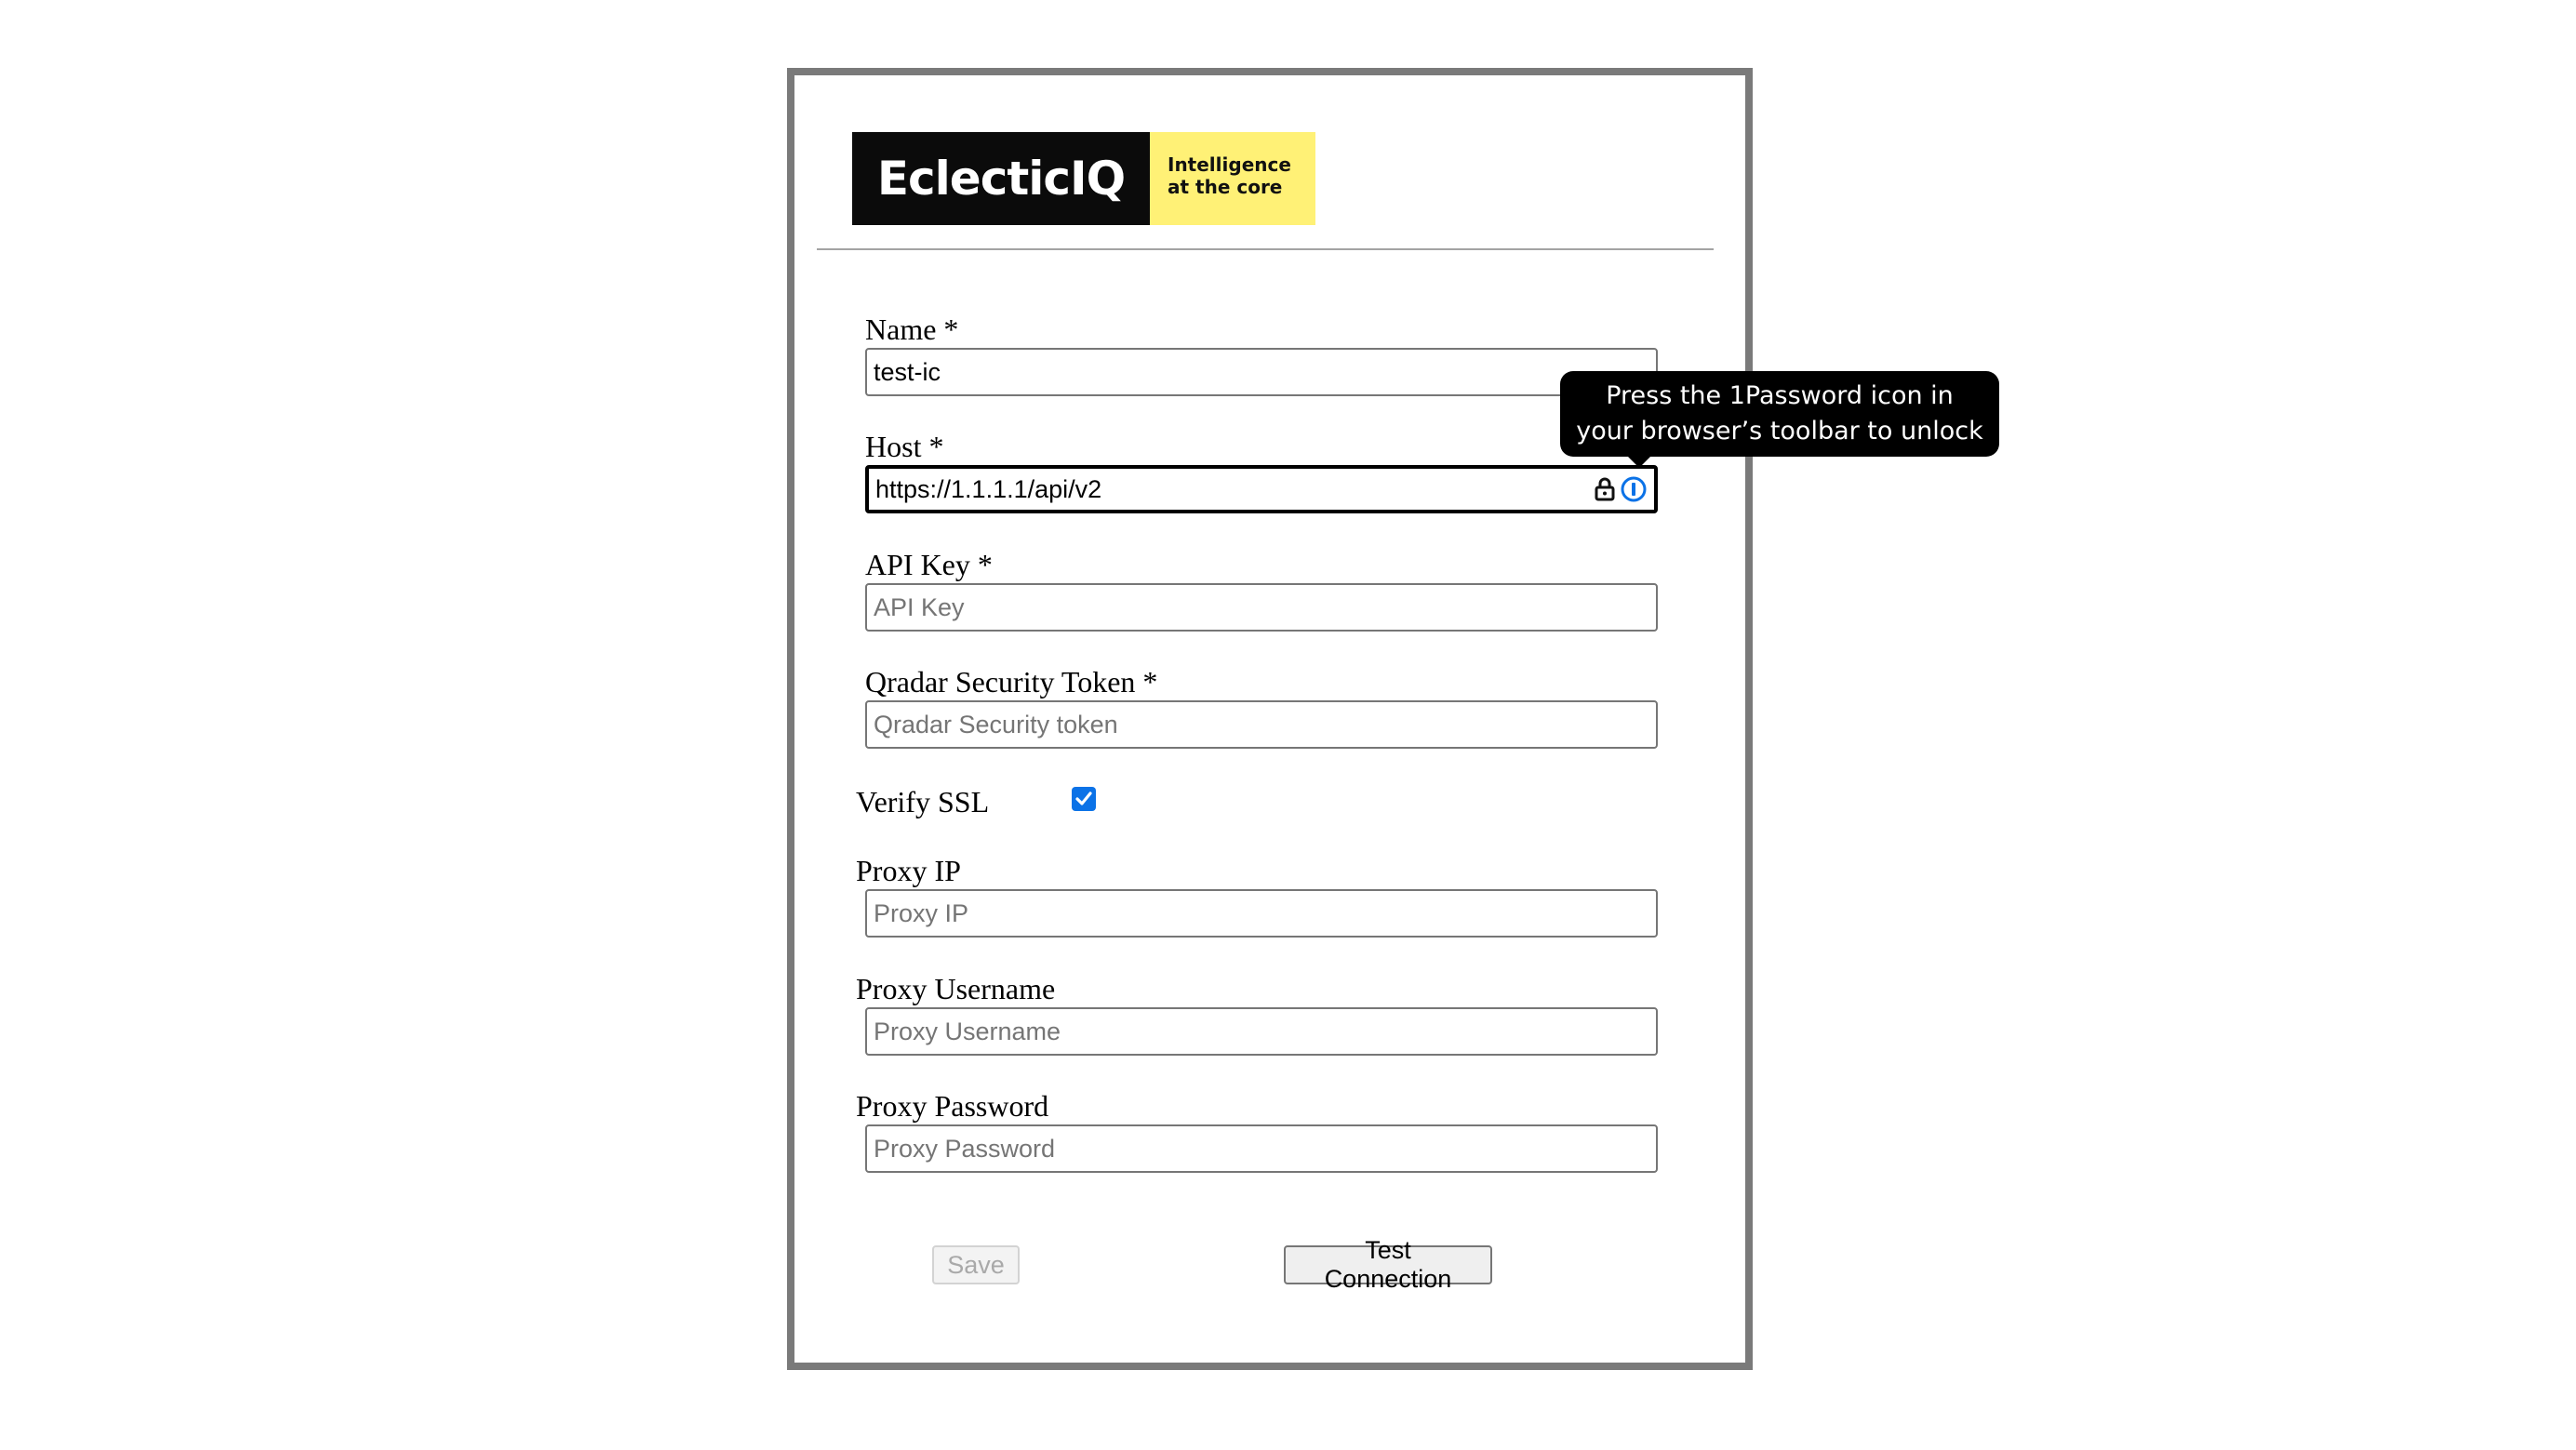  I want to click on name-label: Name *, so click(912, 329).